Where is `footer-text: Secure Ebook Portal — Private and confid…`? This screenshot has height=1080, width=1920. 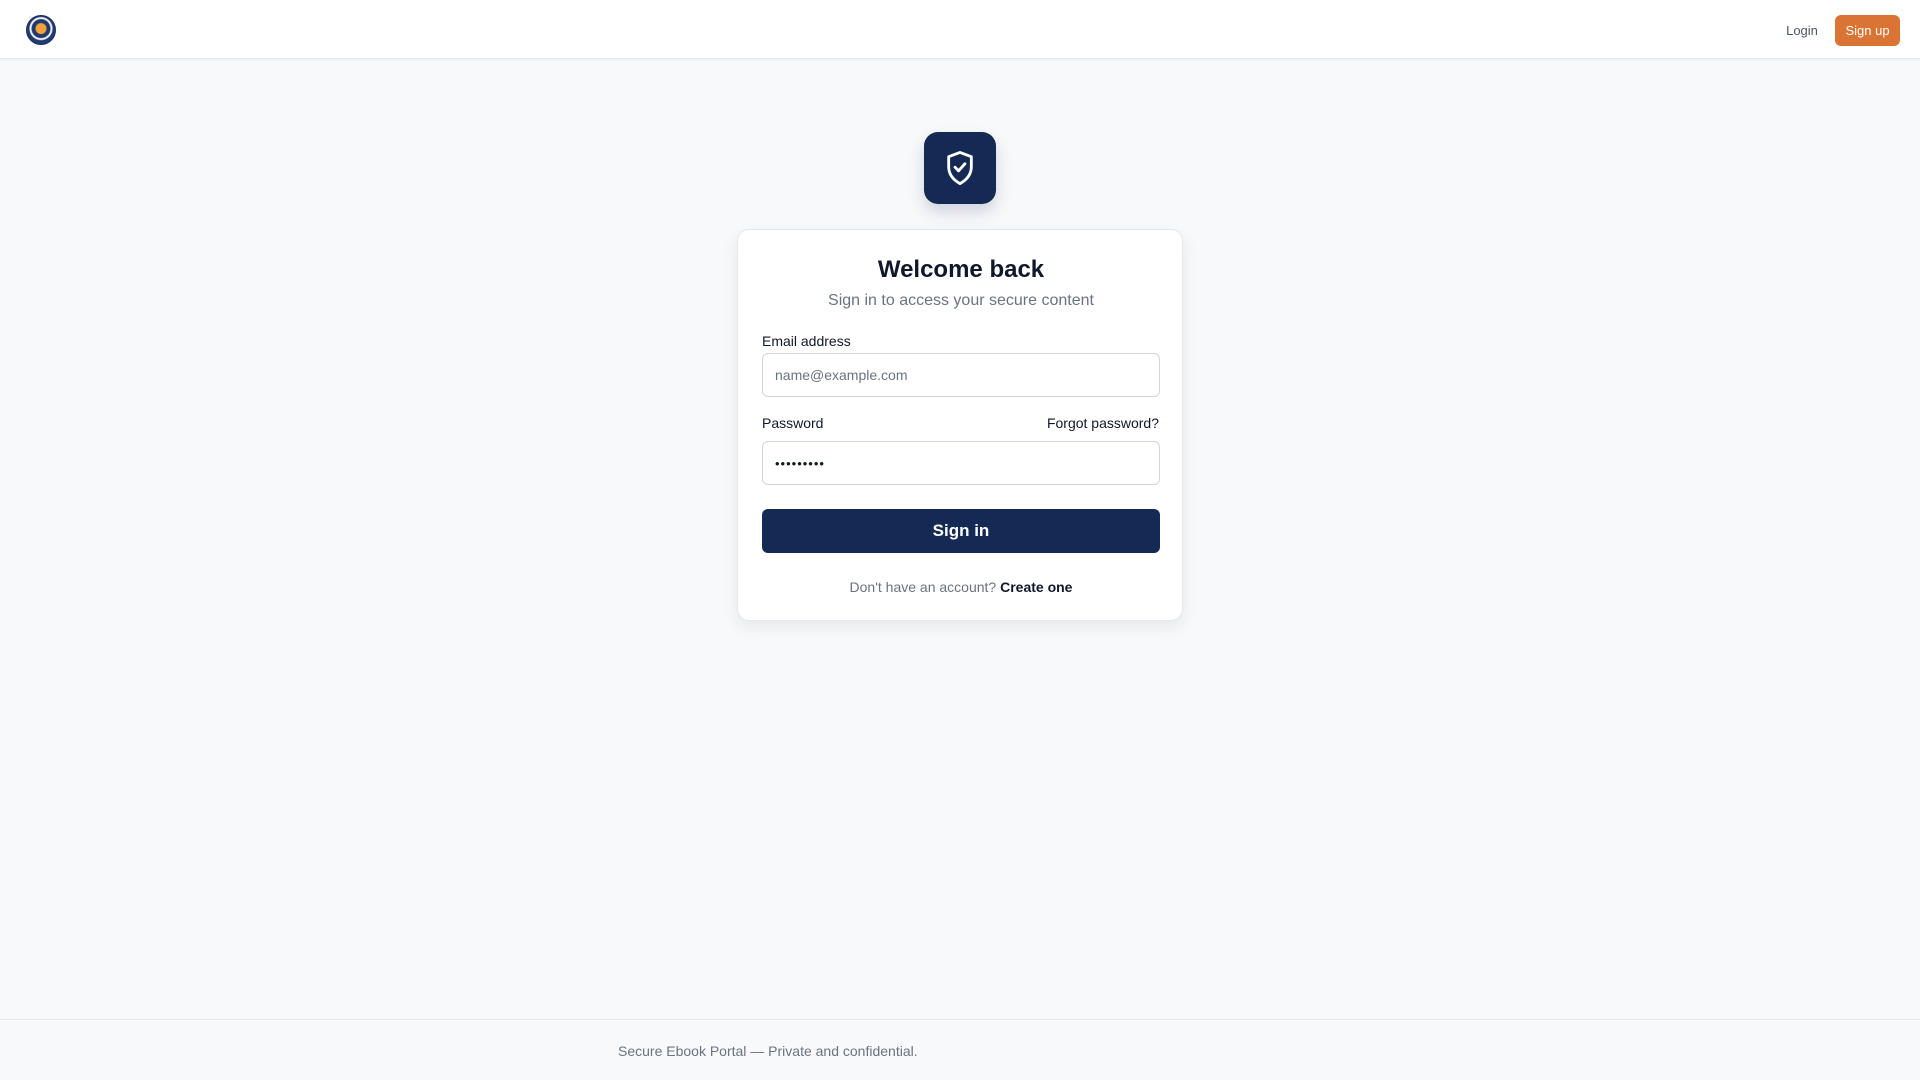
footer-text: Secure Ebook Portal — Private and confid… is located at coordinates (768, 1051).